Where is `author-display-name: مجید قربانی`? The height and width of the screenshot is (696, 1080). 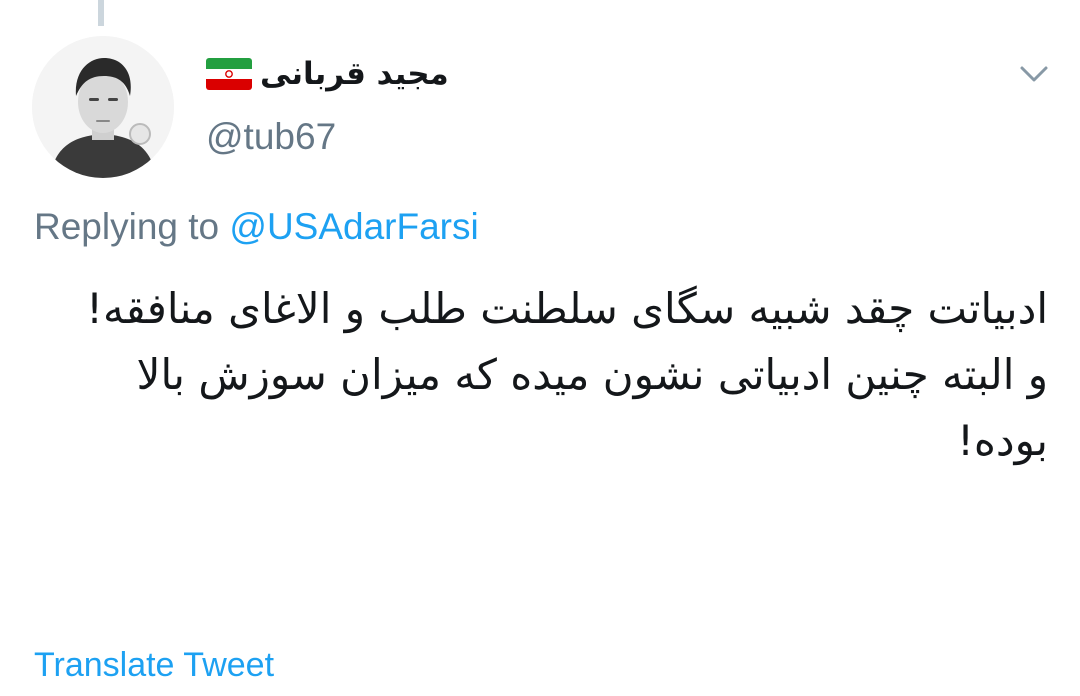
author-display-name: مجید قربانی is located at coordinates (327, 74).